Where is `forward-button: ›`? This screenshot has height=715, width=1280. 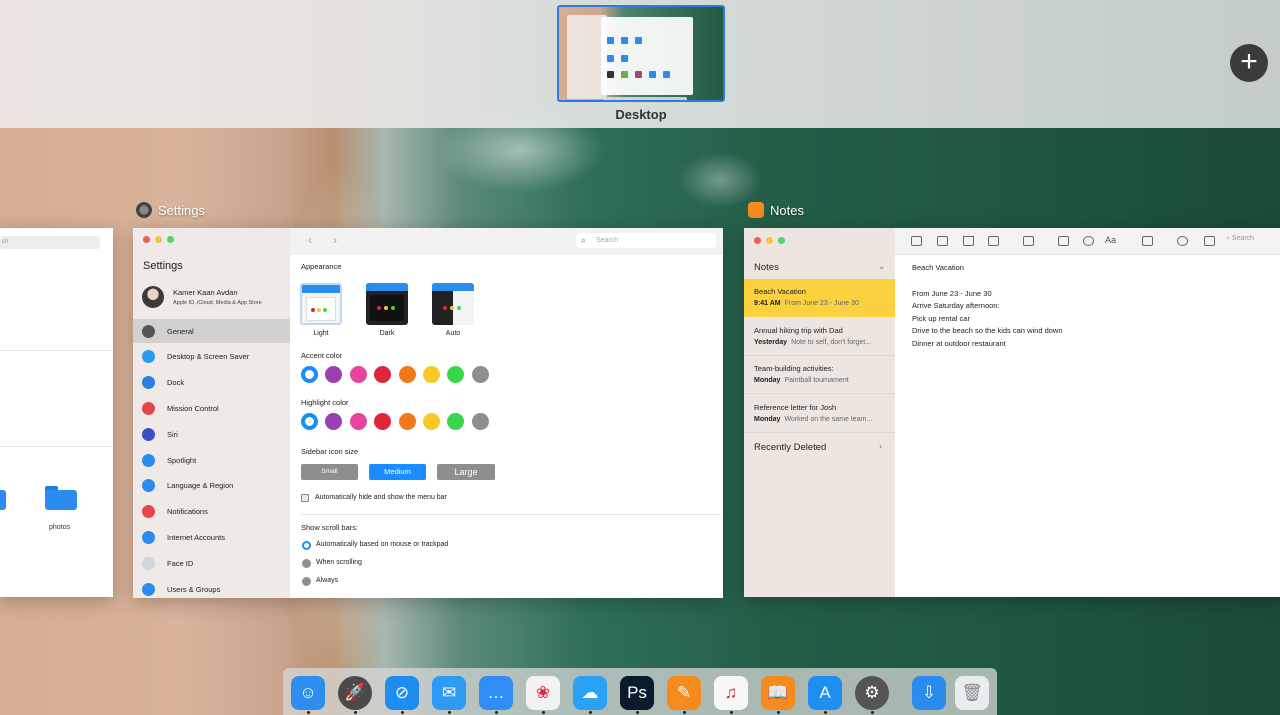 forward-button: › is located at coordinates (335, 240).